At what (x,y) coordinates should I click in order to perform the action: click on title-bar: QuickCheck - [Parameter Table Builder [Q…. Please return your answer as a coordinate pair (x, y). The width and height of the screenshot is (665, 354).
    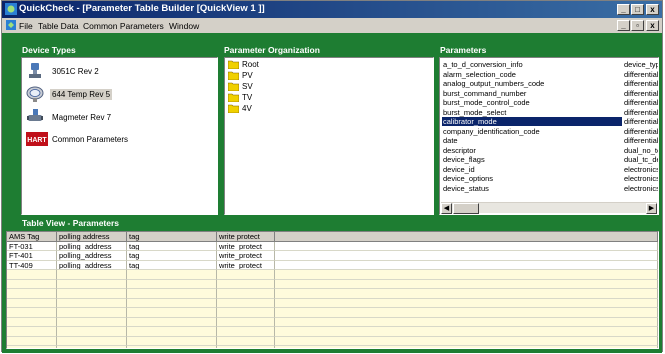
    Looking at the image, I should click on (332, 9).